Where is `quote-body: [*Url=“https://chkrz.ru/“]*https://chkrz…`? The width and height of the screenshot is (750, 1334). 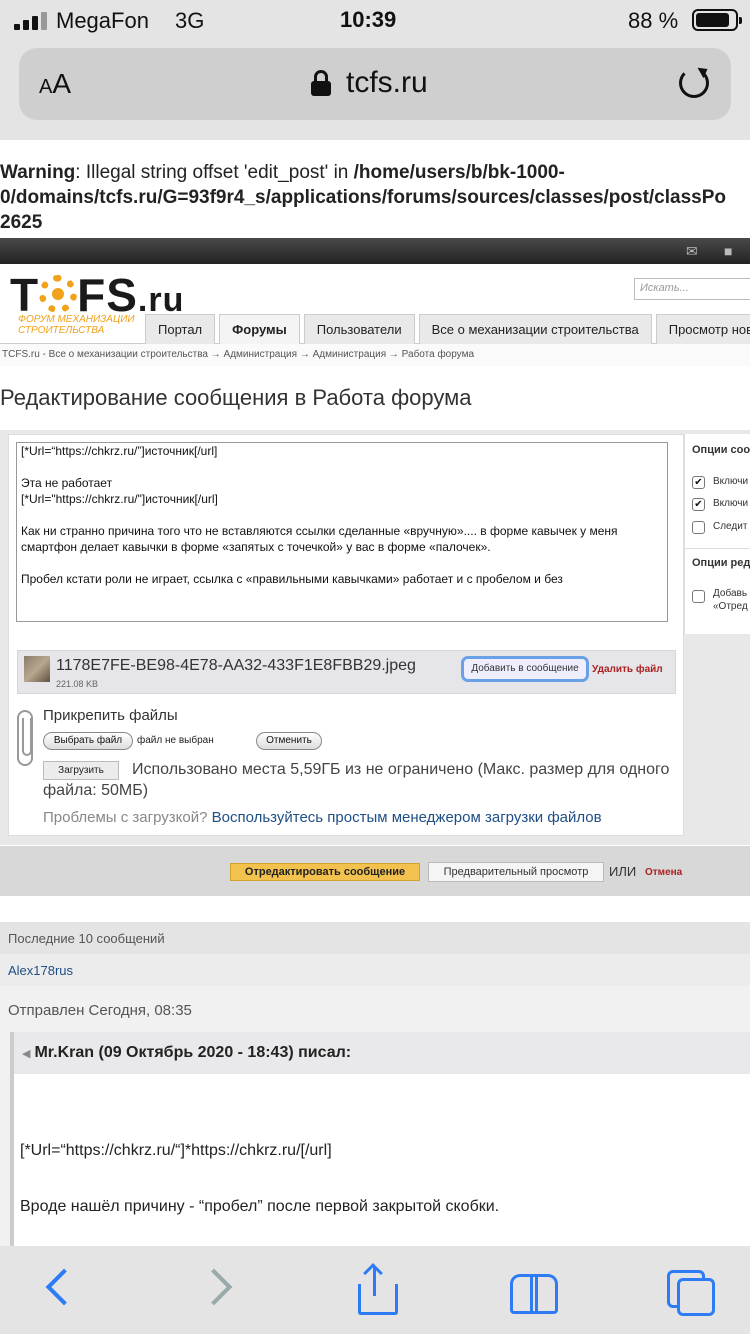 quote-body: [*Url=“https://chkrz.ru/“]*https://chkrz… is located at coordinates (380, 1160).